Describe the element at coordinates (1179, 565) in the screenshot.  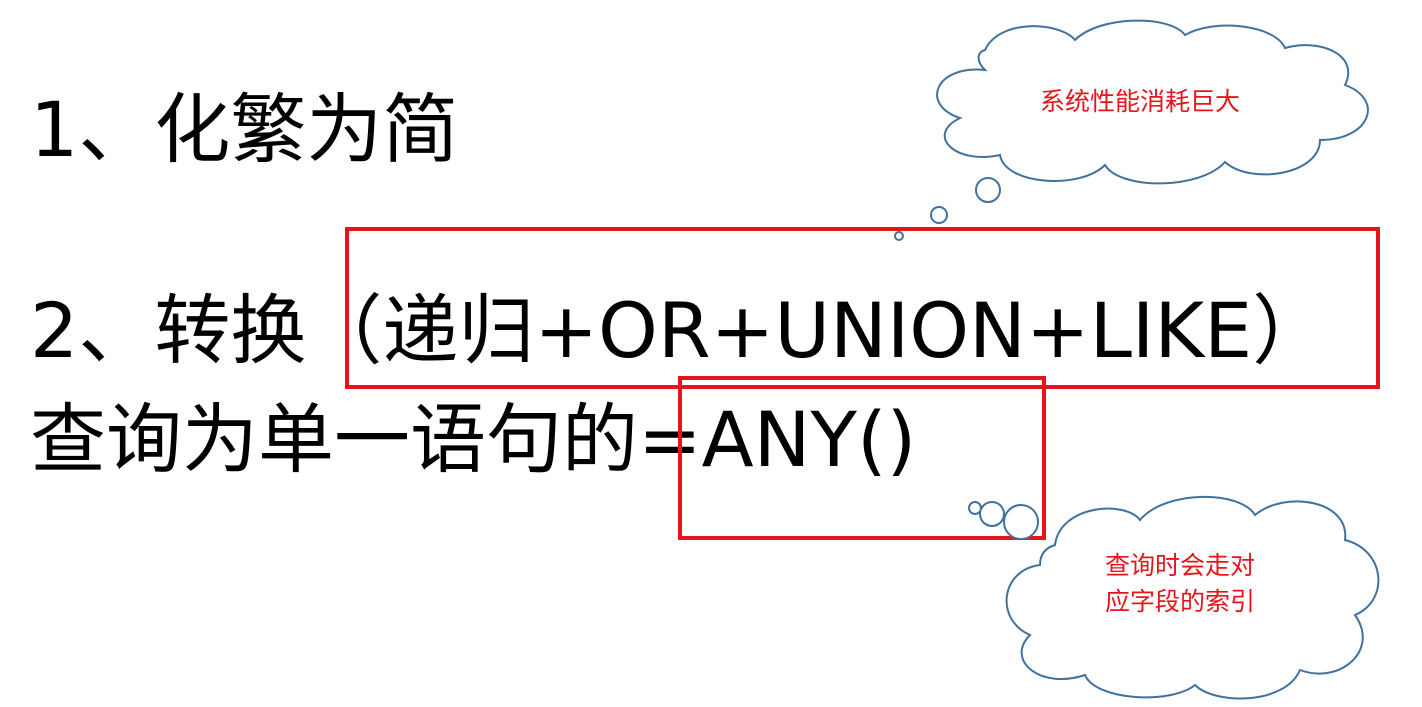
I see `callout-text-index-usage-line1: 查询时会走对` at that location.